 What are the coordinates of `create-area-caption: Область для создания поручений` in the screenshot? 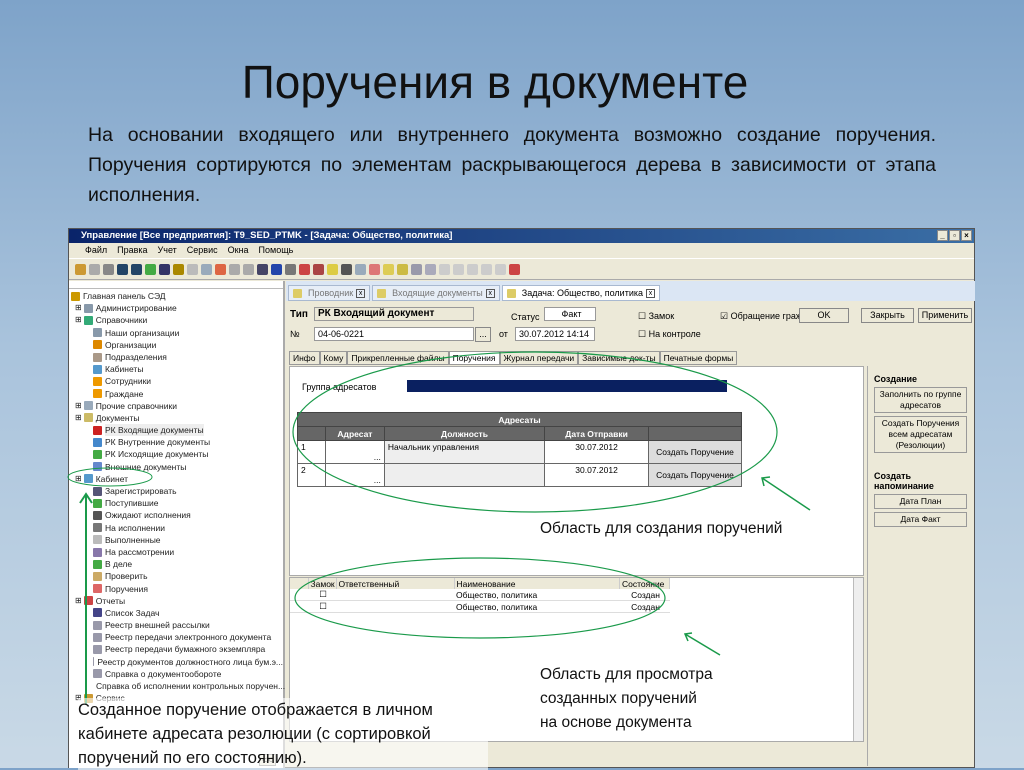 It's located at (661, 528).